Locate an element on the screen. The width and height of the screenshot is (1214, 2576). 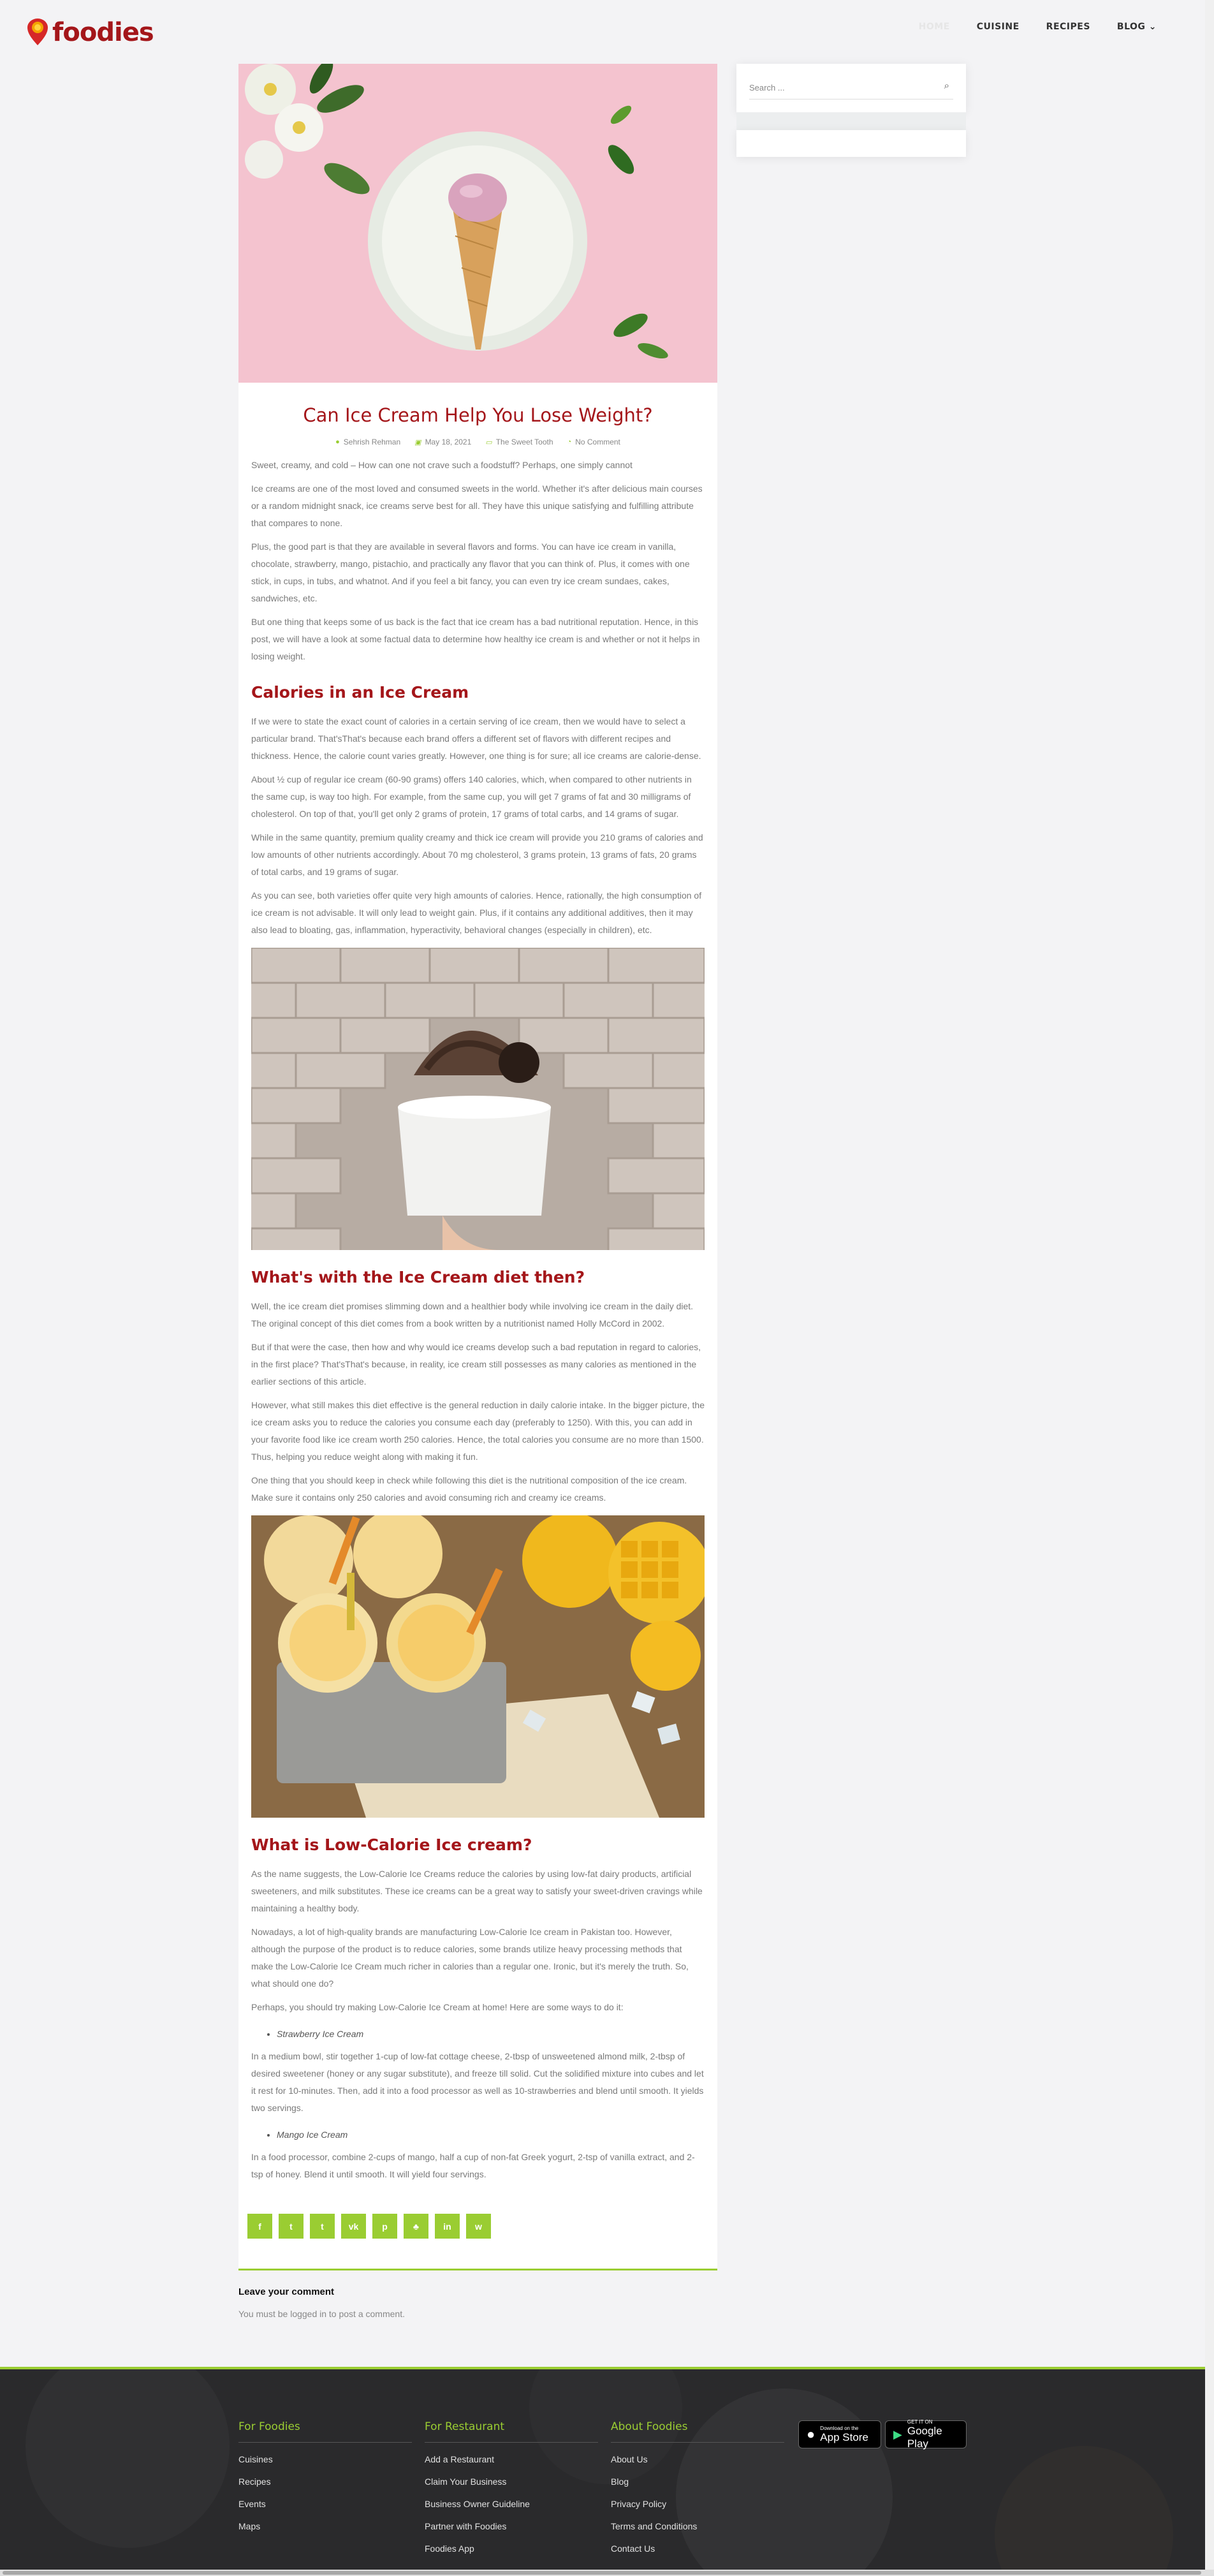
soft-serve-image is located at coordinates (478, 1099).